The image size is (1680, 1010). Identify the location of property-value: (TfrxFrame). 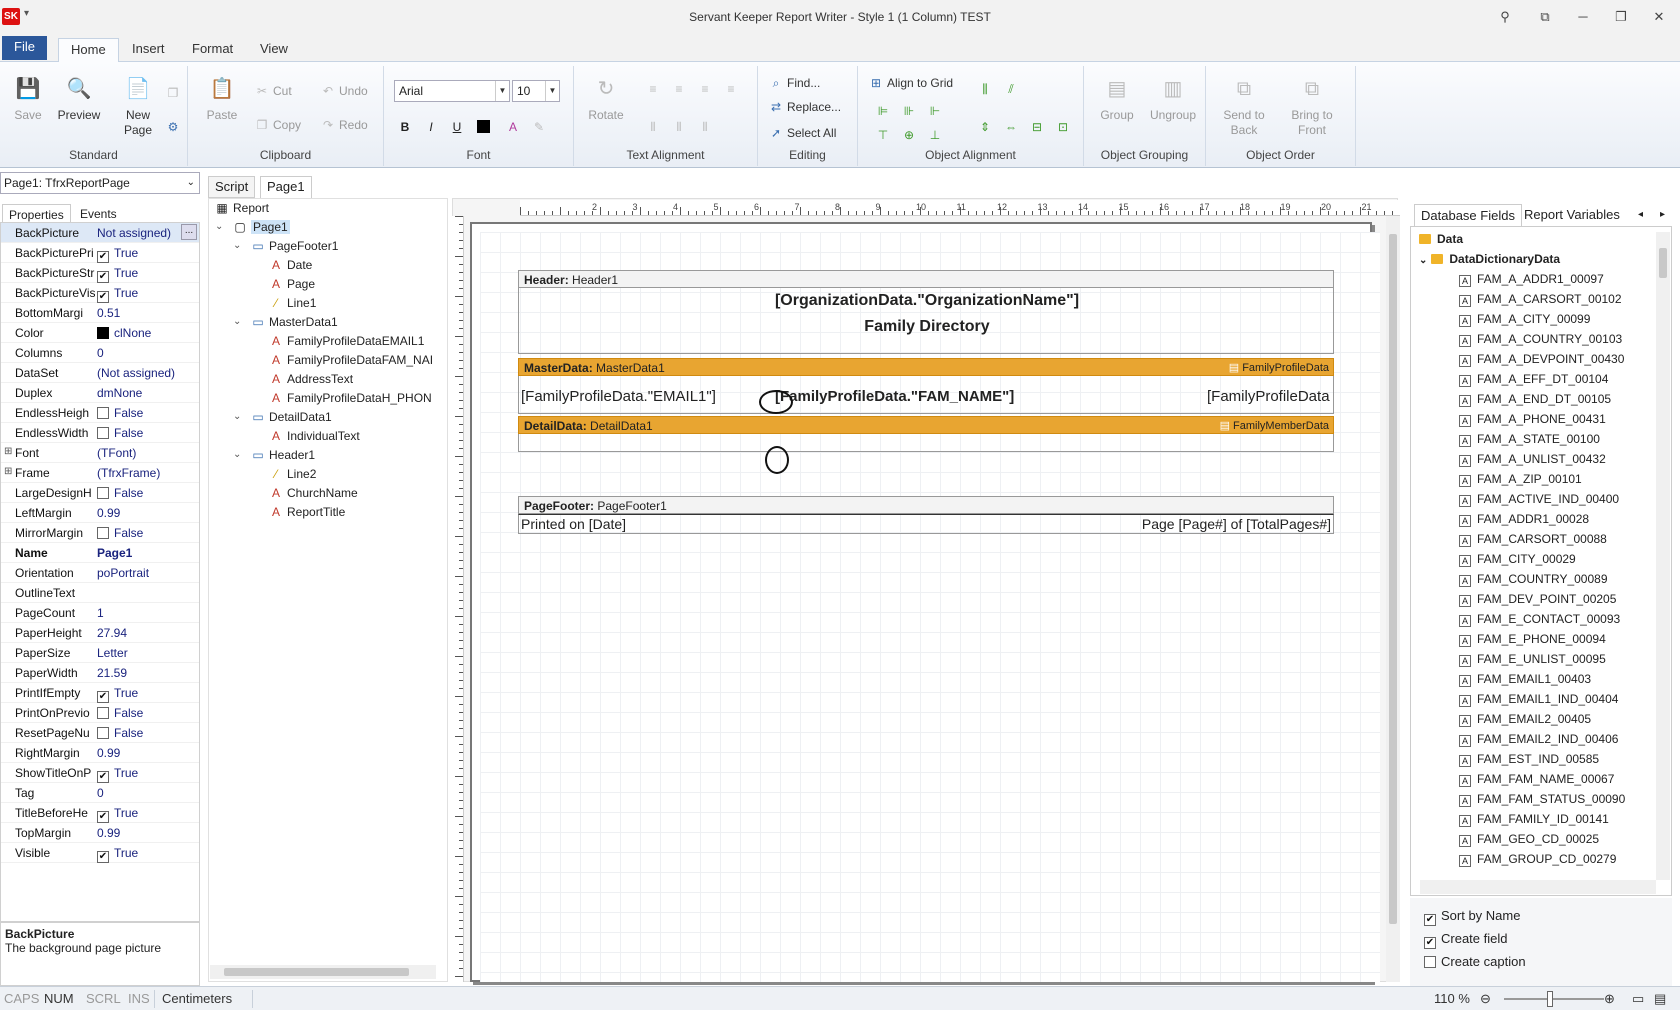
(147, 473).